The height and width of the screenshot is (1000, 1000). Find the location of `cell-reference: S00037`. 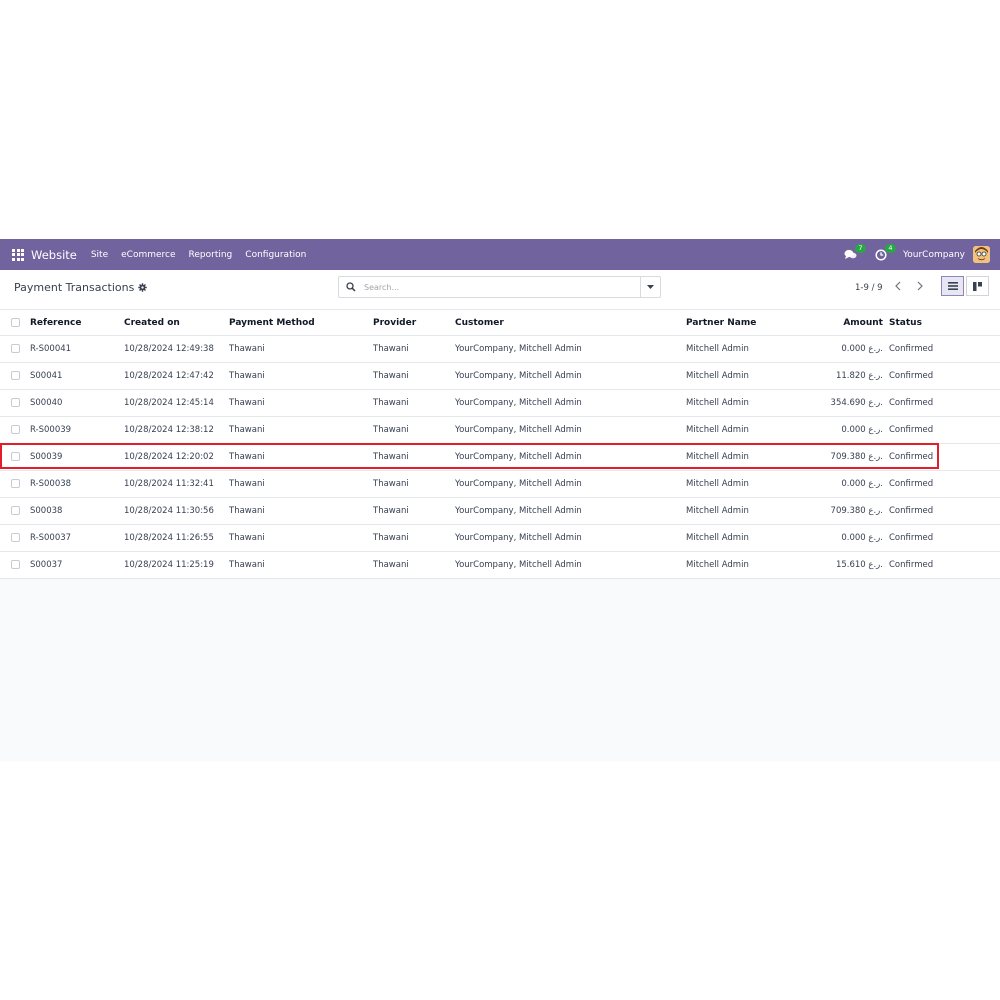

cell-reference: S00037 is located at coordinates (77, 565).